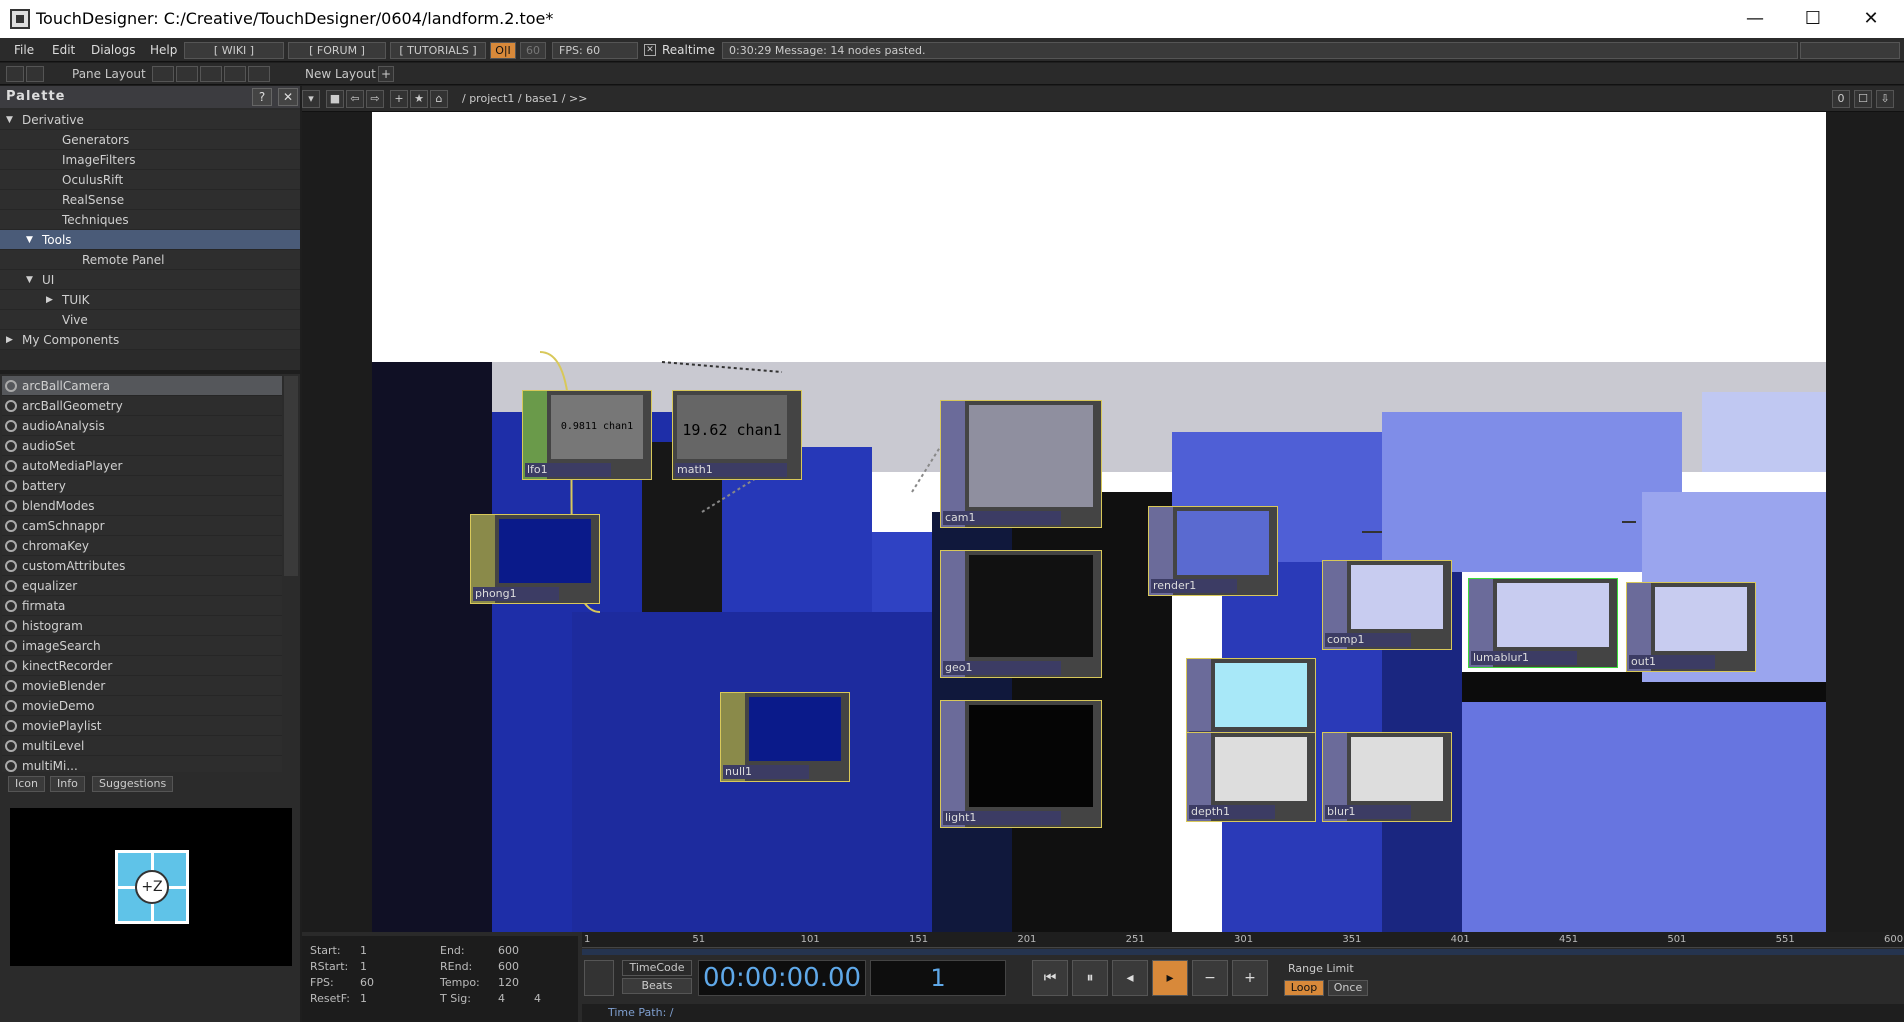  I want to click on node-lfo1: 0.9811 chan1 lfo1, so click(587, 435).